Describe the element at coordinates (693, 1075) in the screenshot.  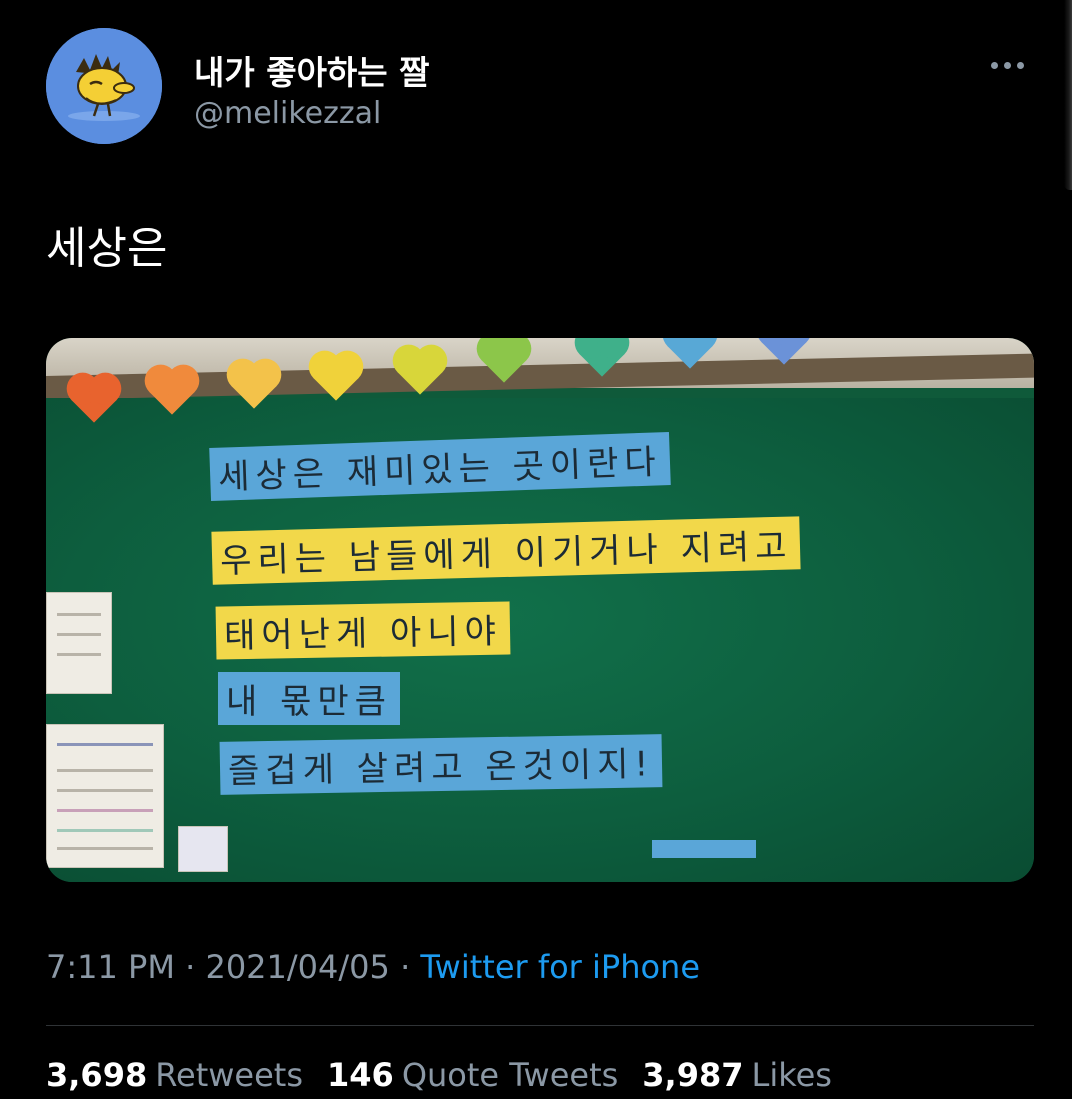
I see `likes-count: 3,987` at that location.